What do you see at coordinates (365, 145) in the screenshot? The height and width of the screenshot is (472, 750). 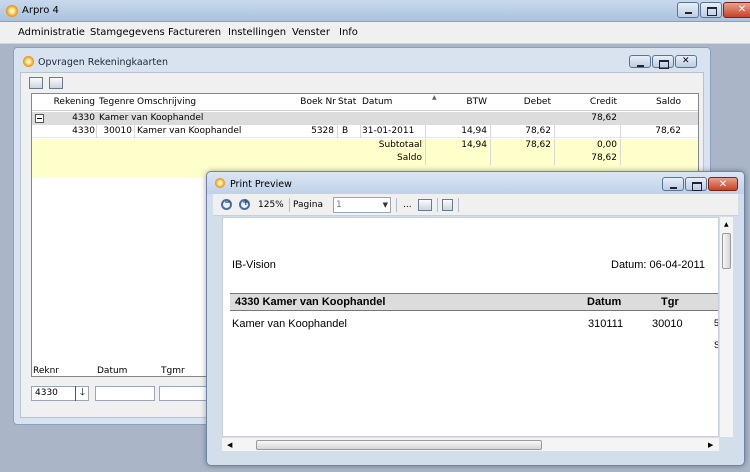 I see `subtotal-row: Subtotaal 14,94 78,62 0,00` at bounding box center [365, 145].